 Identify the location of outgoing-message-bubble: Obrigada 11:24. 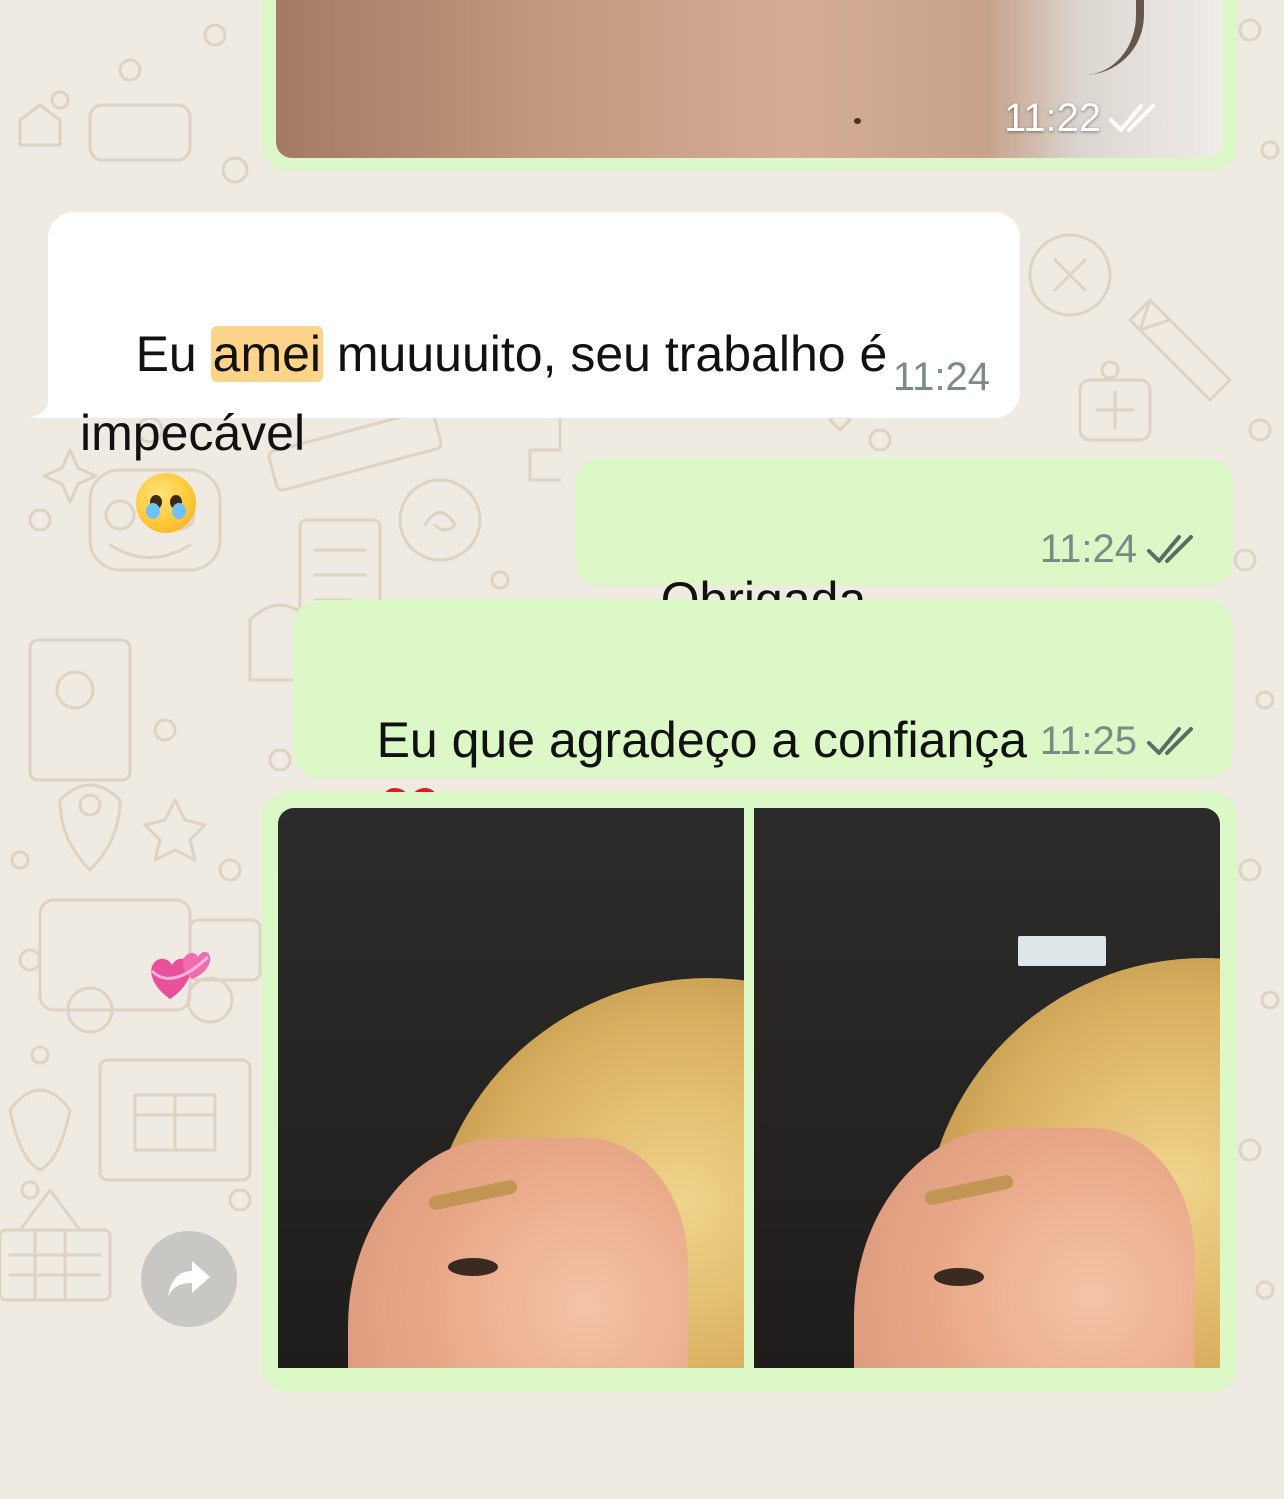
(904, 579).